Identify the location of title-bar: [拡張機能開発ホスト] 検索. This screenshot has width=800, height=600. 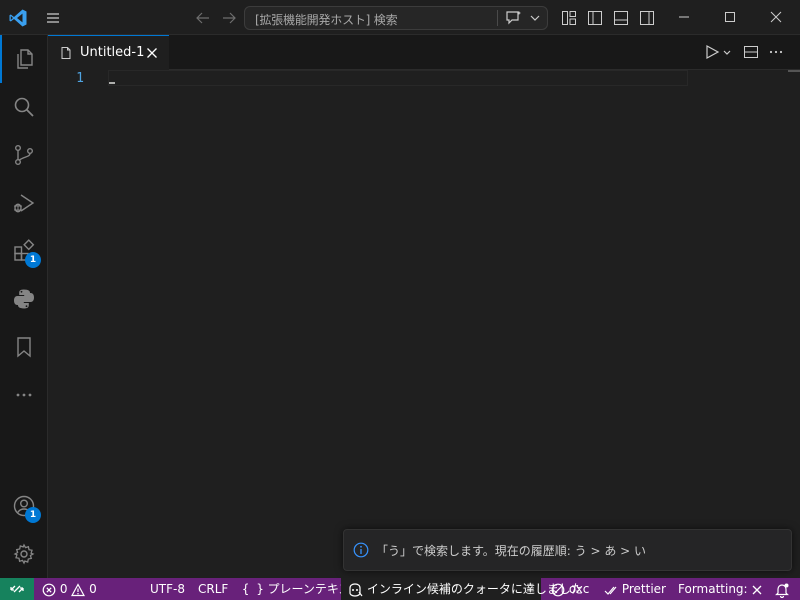
(400, 17).